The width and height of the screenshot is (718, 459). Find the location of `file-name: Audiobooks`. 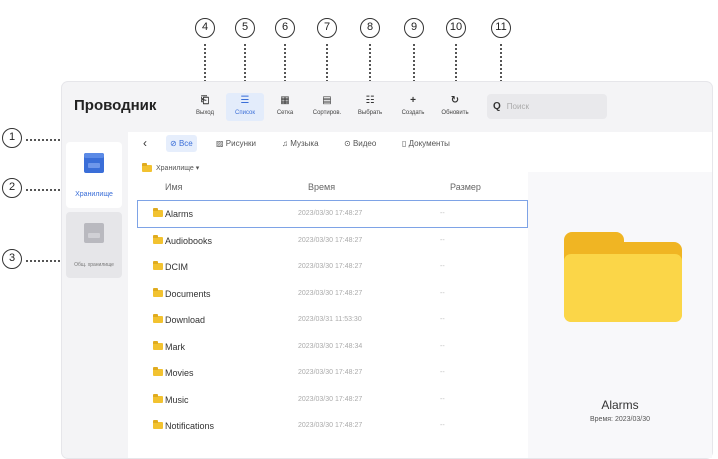

file-name: Audiobooks is located at coordinates (189, 240).